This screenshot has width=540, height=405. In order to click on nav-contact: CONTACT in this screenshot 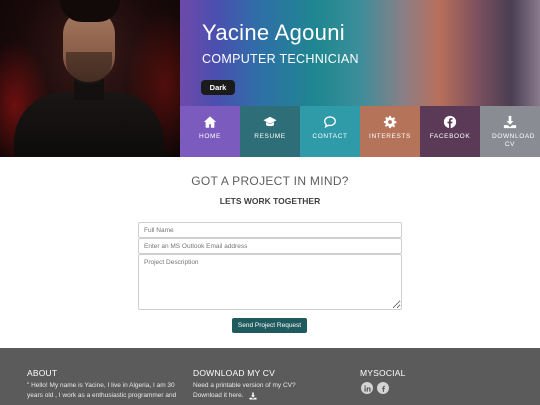, I will do `click(330, 131)`.